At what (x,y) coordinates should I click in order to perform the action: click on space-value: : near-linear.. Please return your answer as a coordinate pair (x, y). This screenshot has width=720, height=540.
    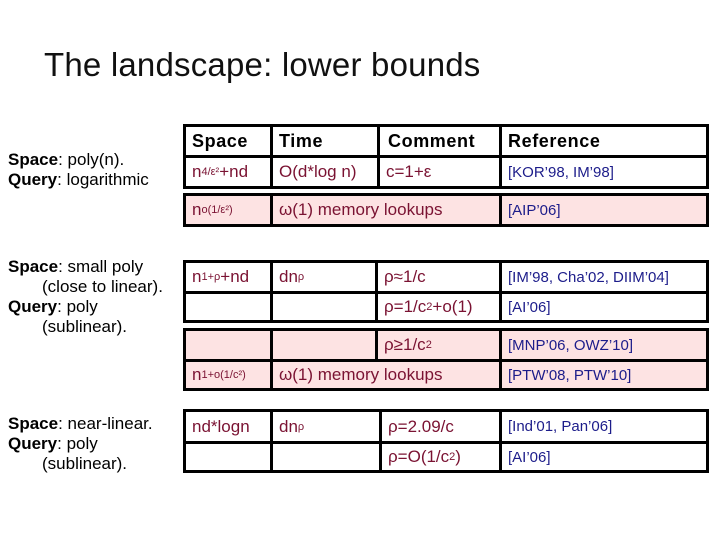
    Looking at the image, I should click on (105, 423).